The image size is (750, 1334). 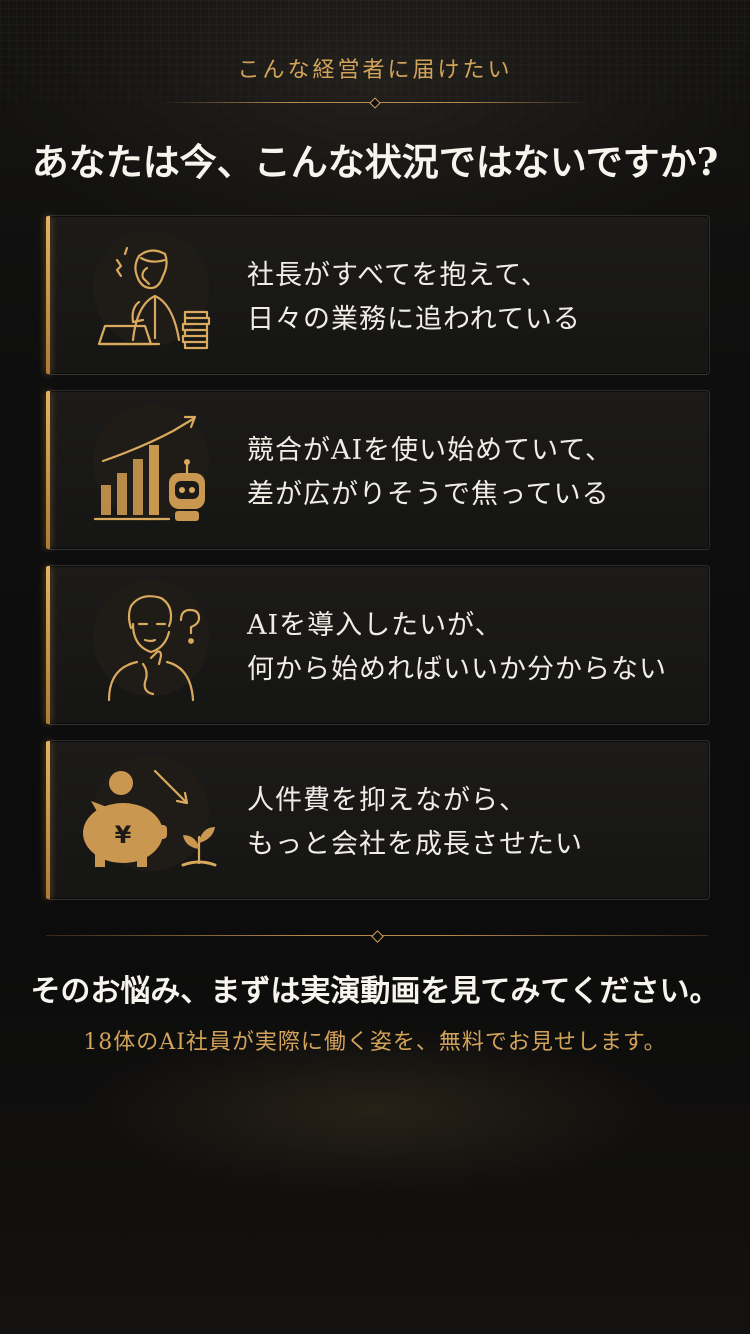 What do you see at coordinates (473, 298) in the screenshot?
I see `card-text: 社長がすべてを抱えて、 日々の業務に追われている` at bounding box center [473, 298].